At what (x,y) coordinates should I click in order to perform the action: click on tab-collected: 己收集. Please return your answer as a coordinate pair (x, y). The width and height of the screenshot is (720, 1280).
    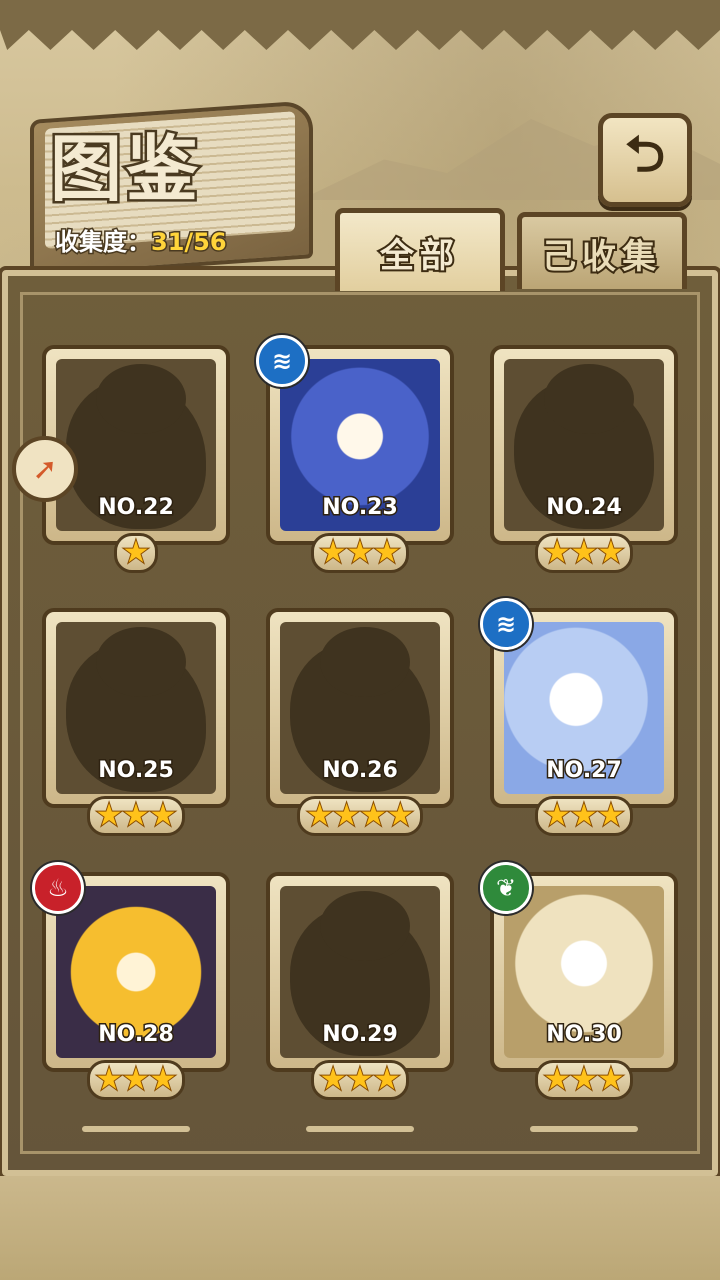
    Looking at the image, I should click on (602, 250).